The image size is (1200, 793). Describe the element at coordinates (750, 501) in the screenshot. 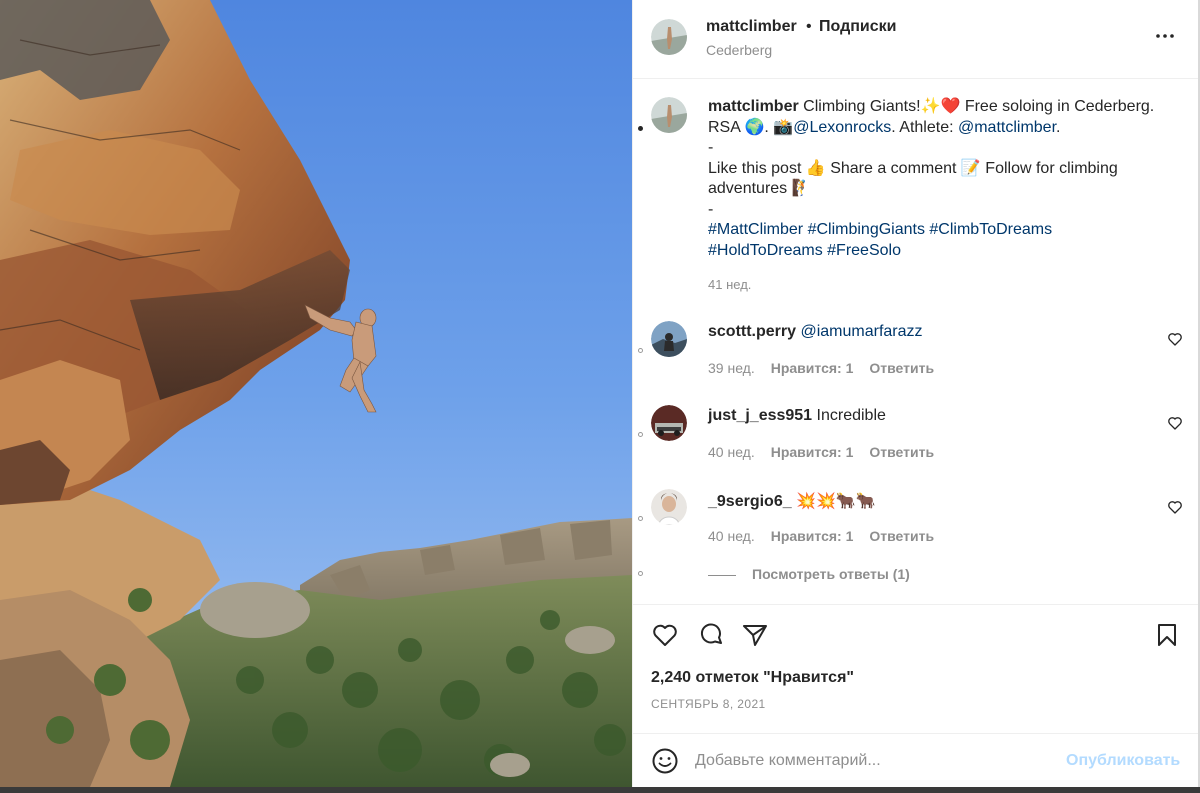

I see `comment-username: _9sergio6_` at that location.